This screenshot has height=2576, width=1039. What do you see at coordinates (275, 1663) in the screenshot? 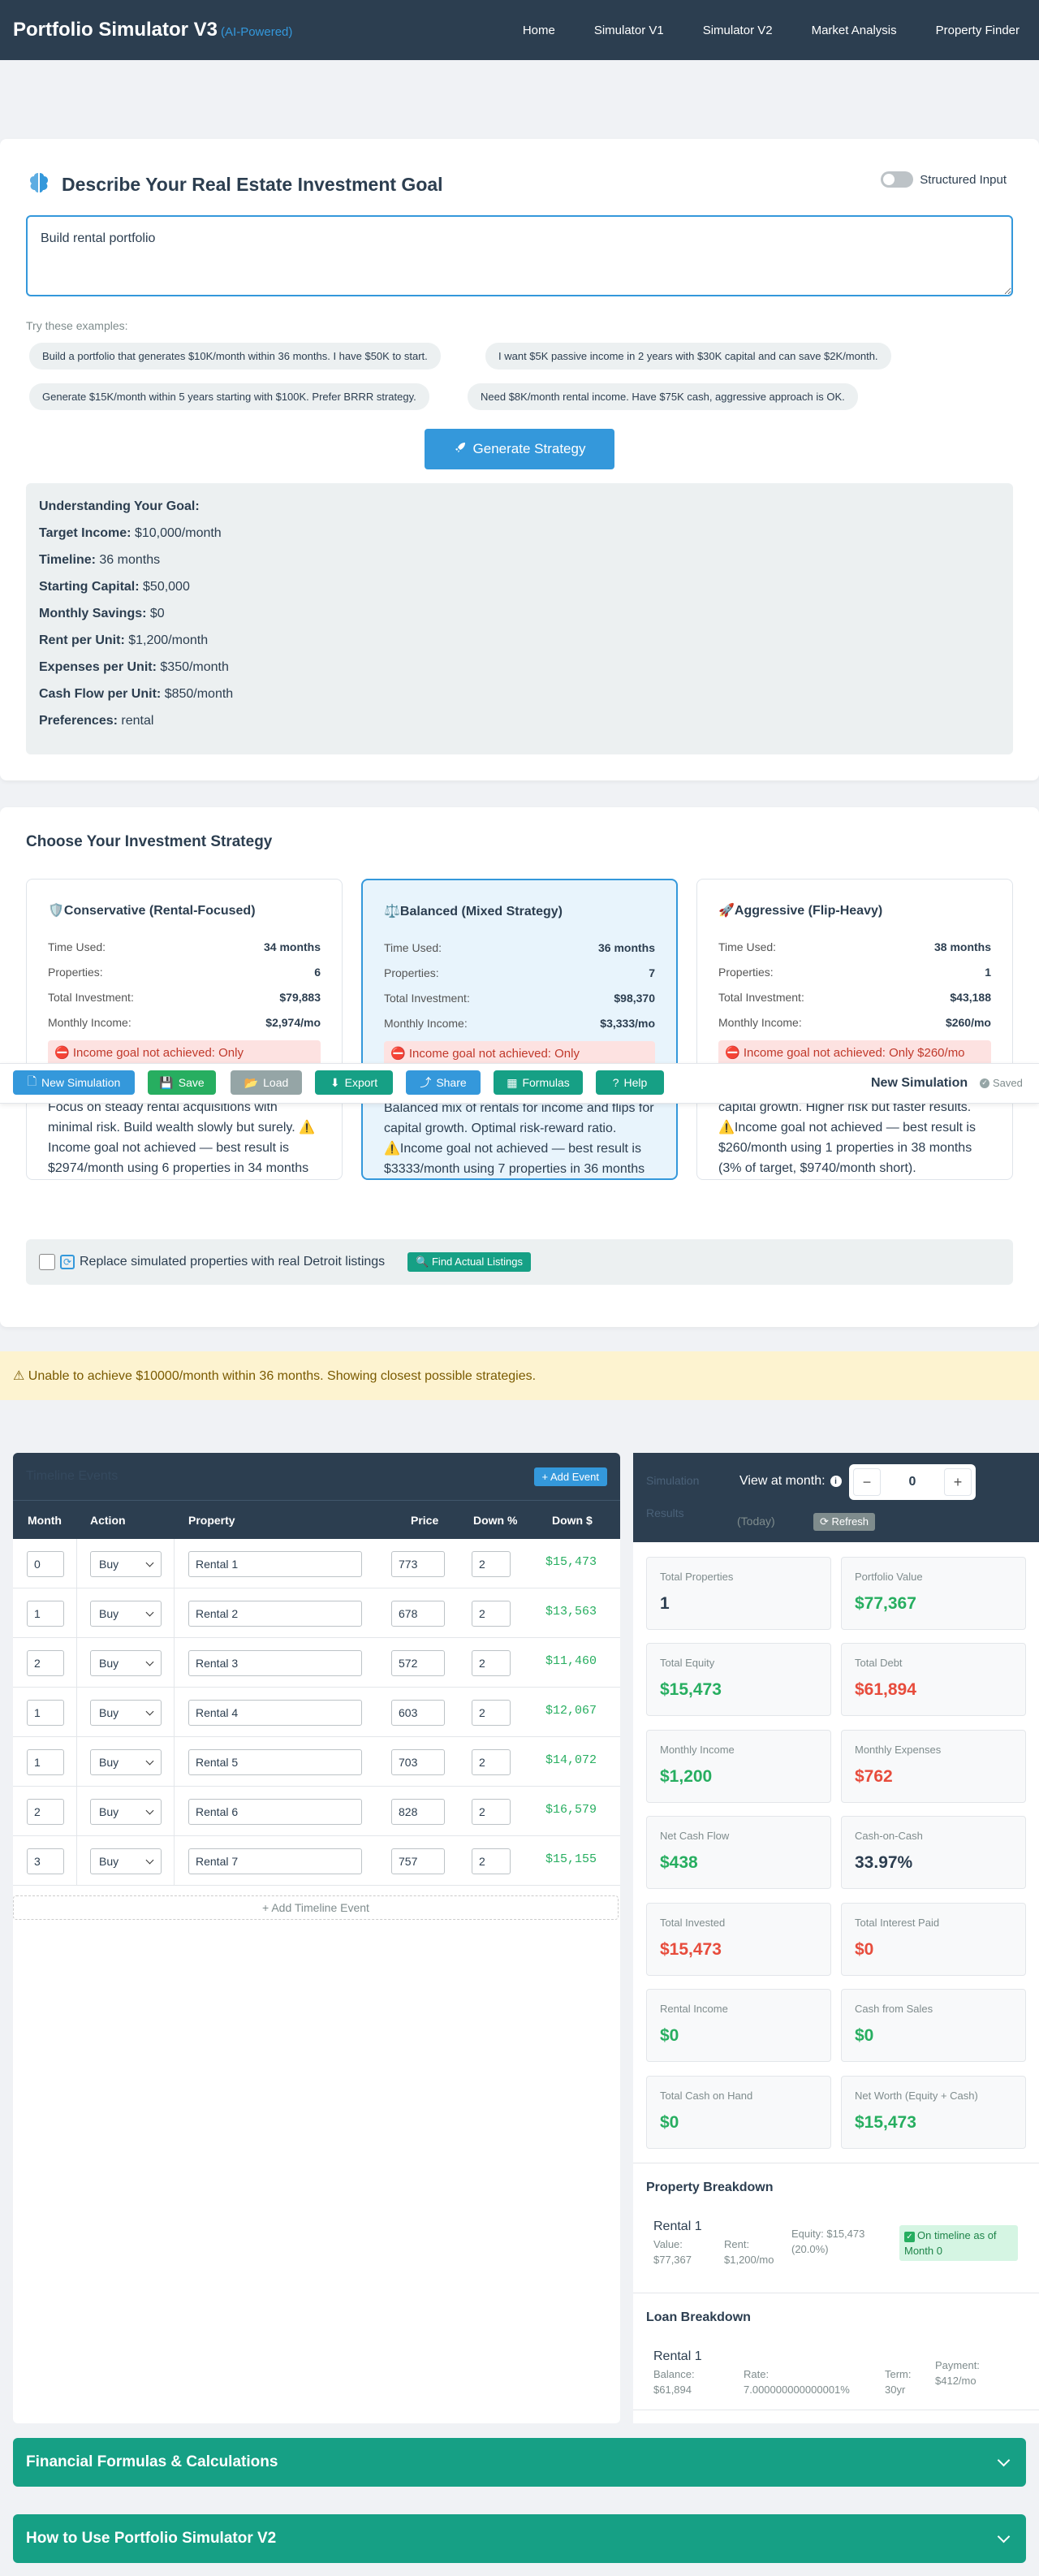
I see `property-input: Rental 3` at bounding box center [275, 1663].